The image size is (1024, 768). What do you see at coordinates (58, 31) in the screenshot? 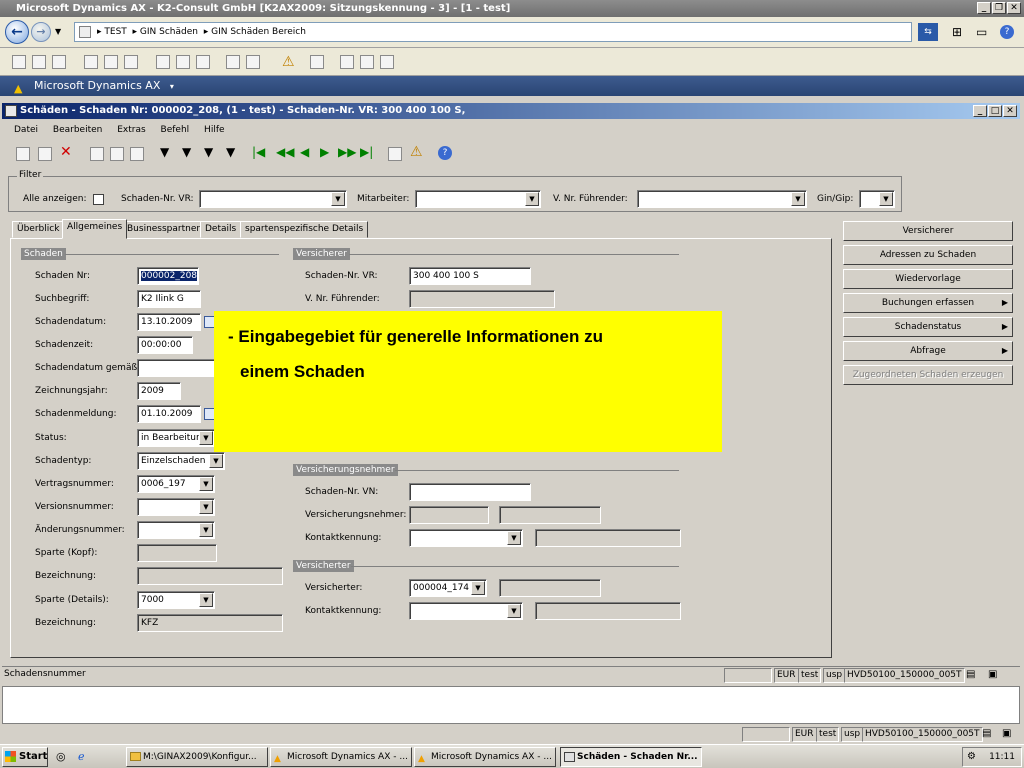
I see `history-dropdown-icon: ▼` at bounding box center [58, 31].